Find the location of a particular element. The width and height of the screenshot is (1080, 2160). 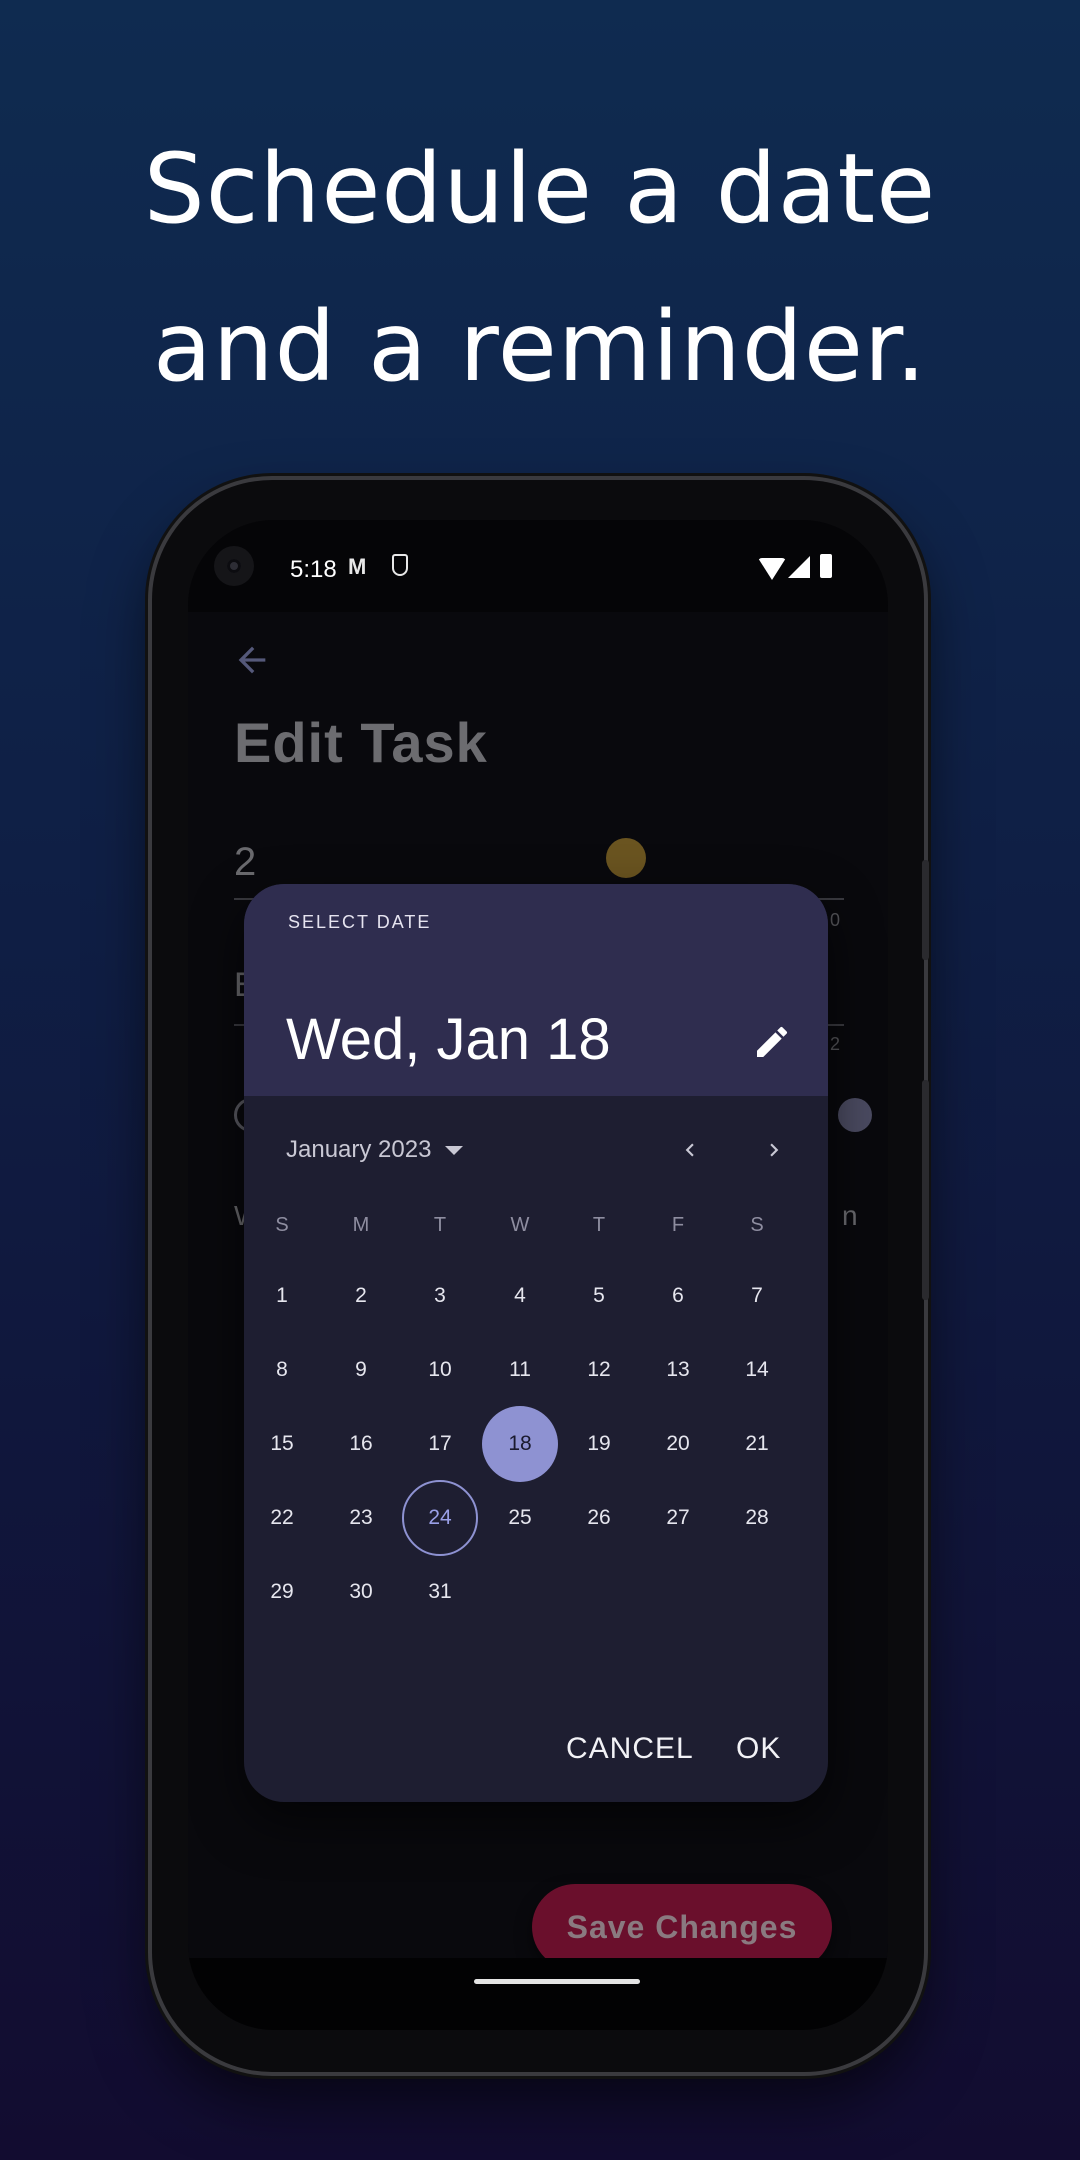

chevron-right-icon is located at coordinates (774, 1150).